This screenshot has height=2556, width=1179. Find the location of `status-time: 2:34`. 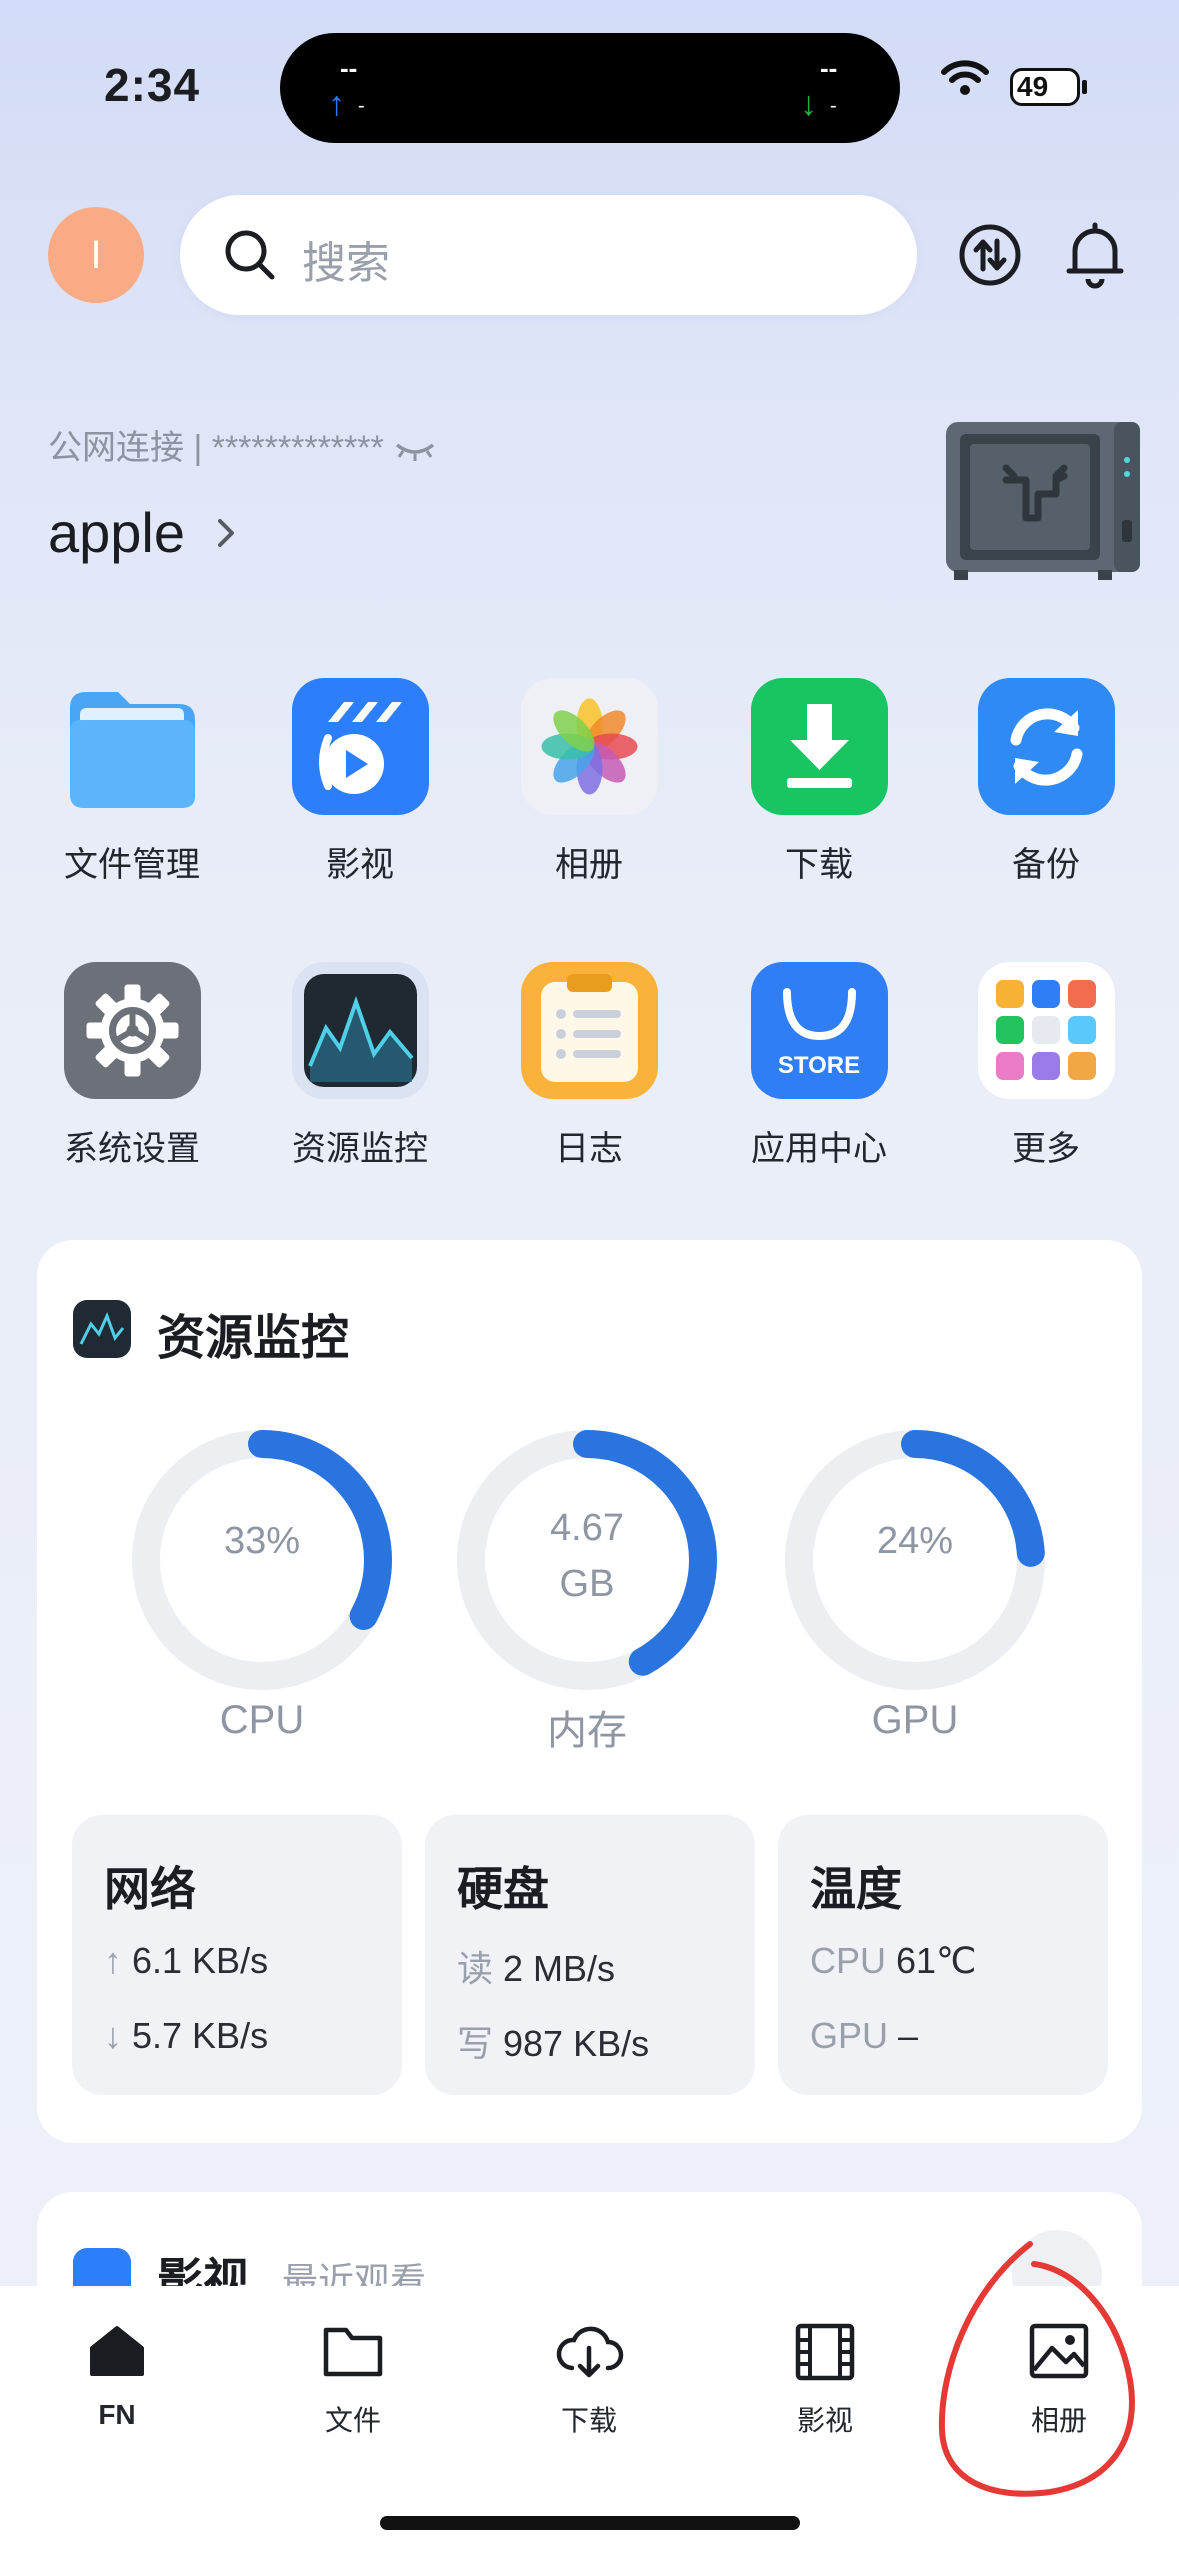

status-time: 2:34 is located at coordinates (152, 85).